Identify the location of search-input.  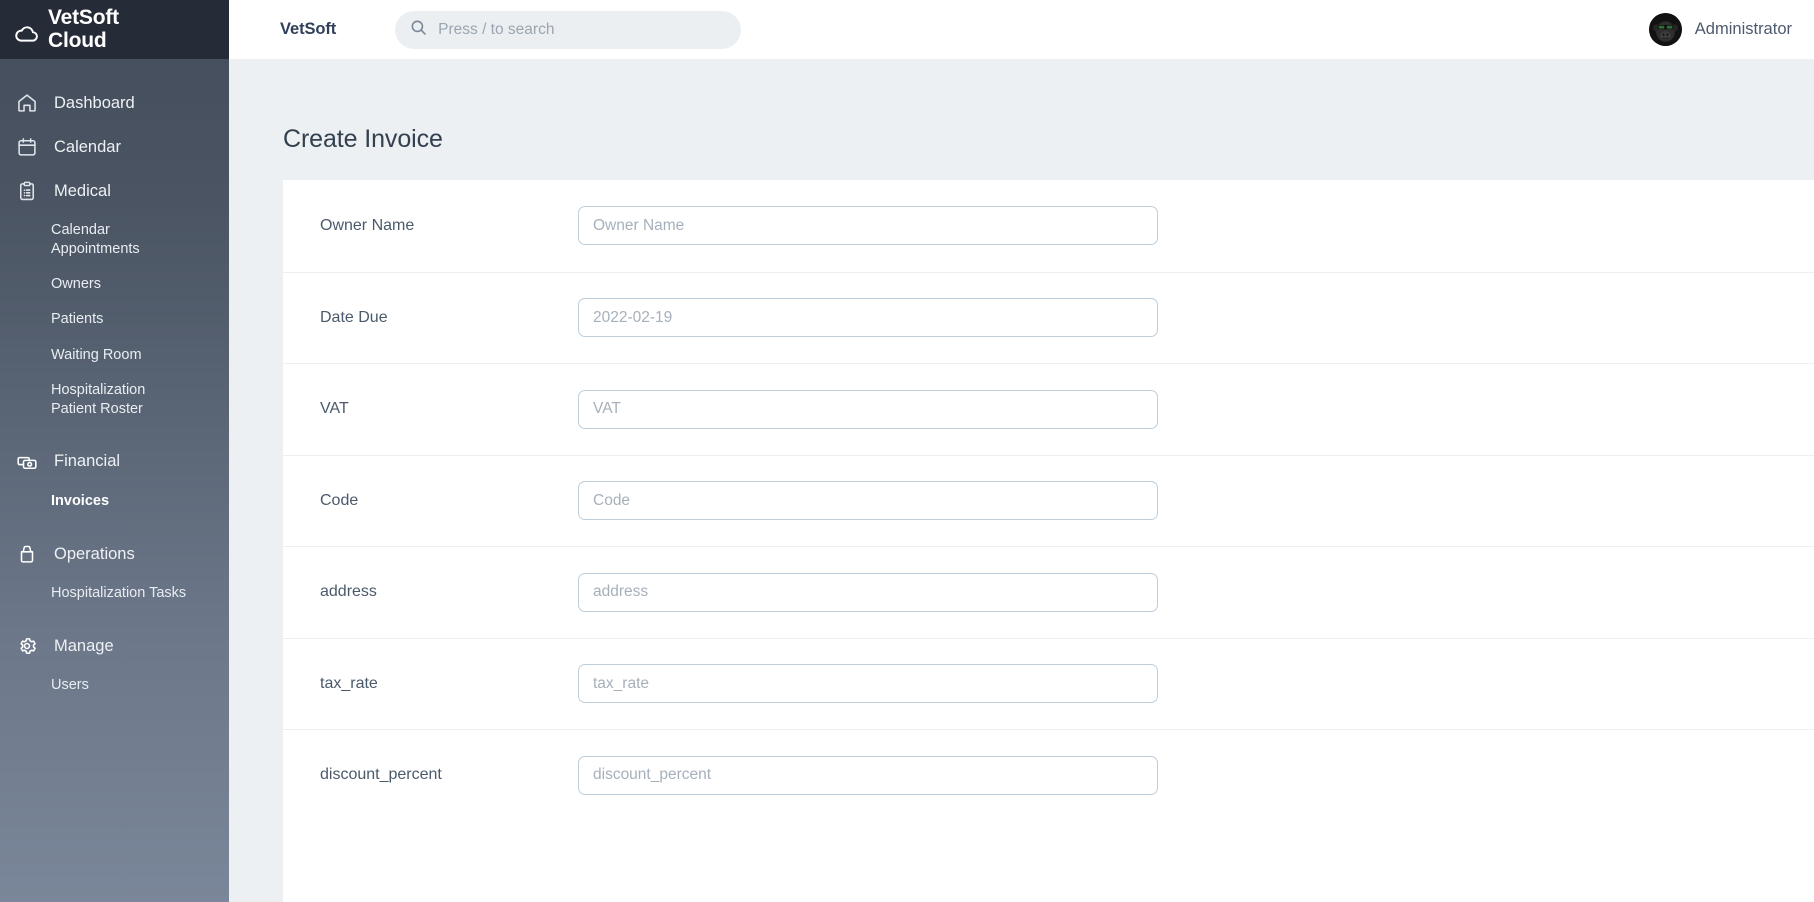
(583, 29).